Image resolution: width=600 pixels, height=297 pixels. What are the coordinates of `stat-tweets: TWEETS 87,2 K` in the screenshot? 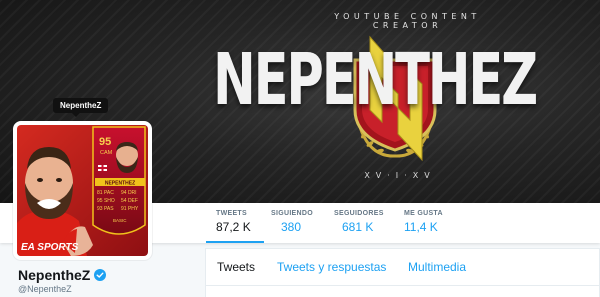 It's located at (235, 223).